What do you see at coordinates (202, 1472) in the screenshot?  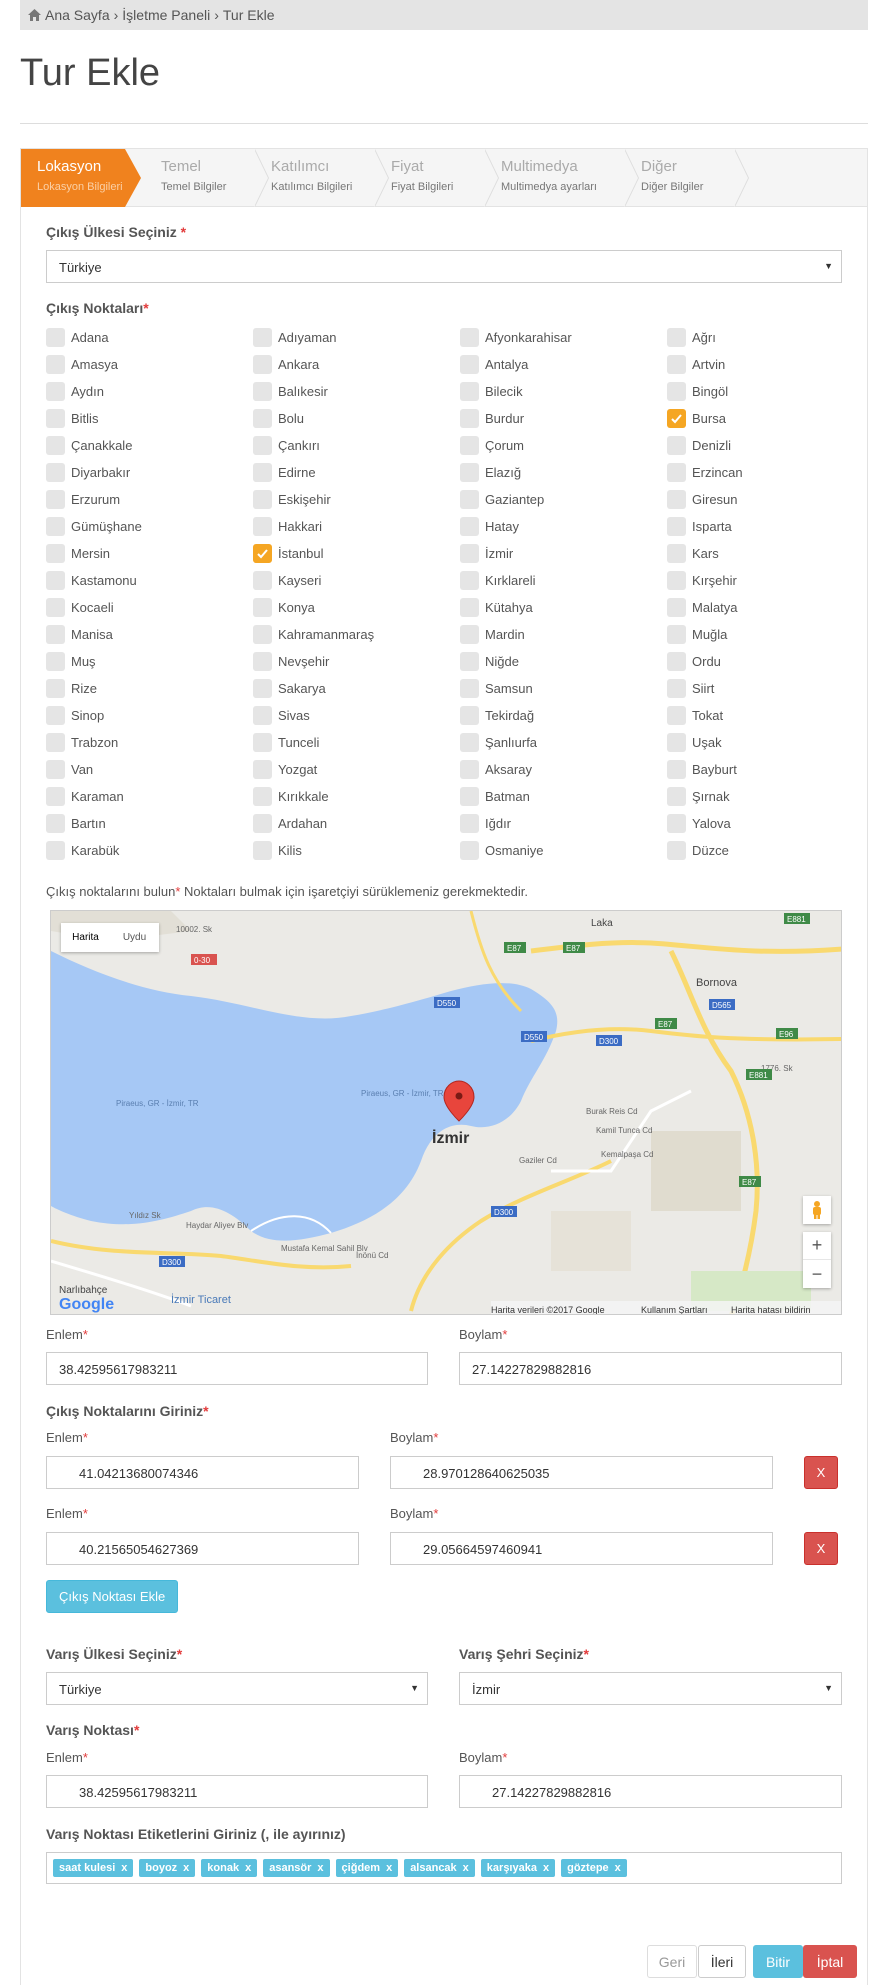 I see `departure-lat-input: 41.04213680074346` at bounding box center [202, 1472].